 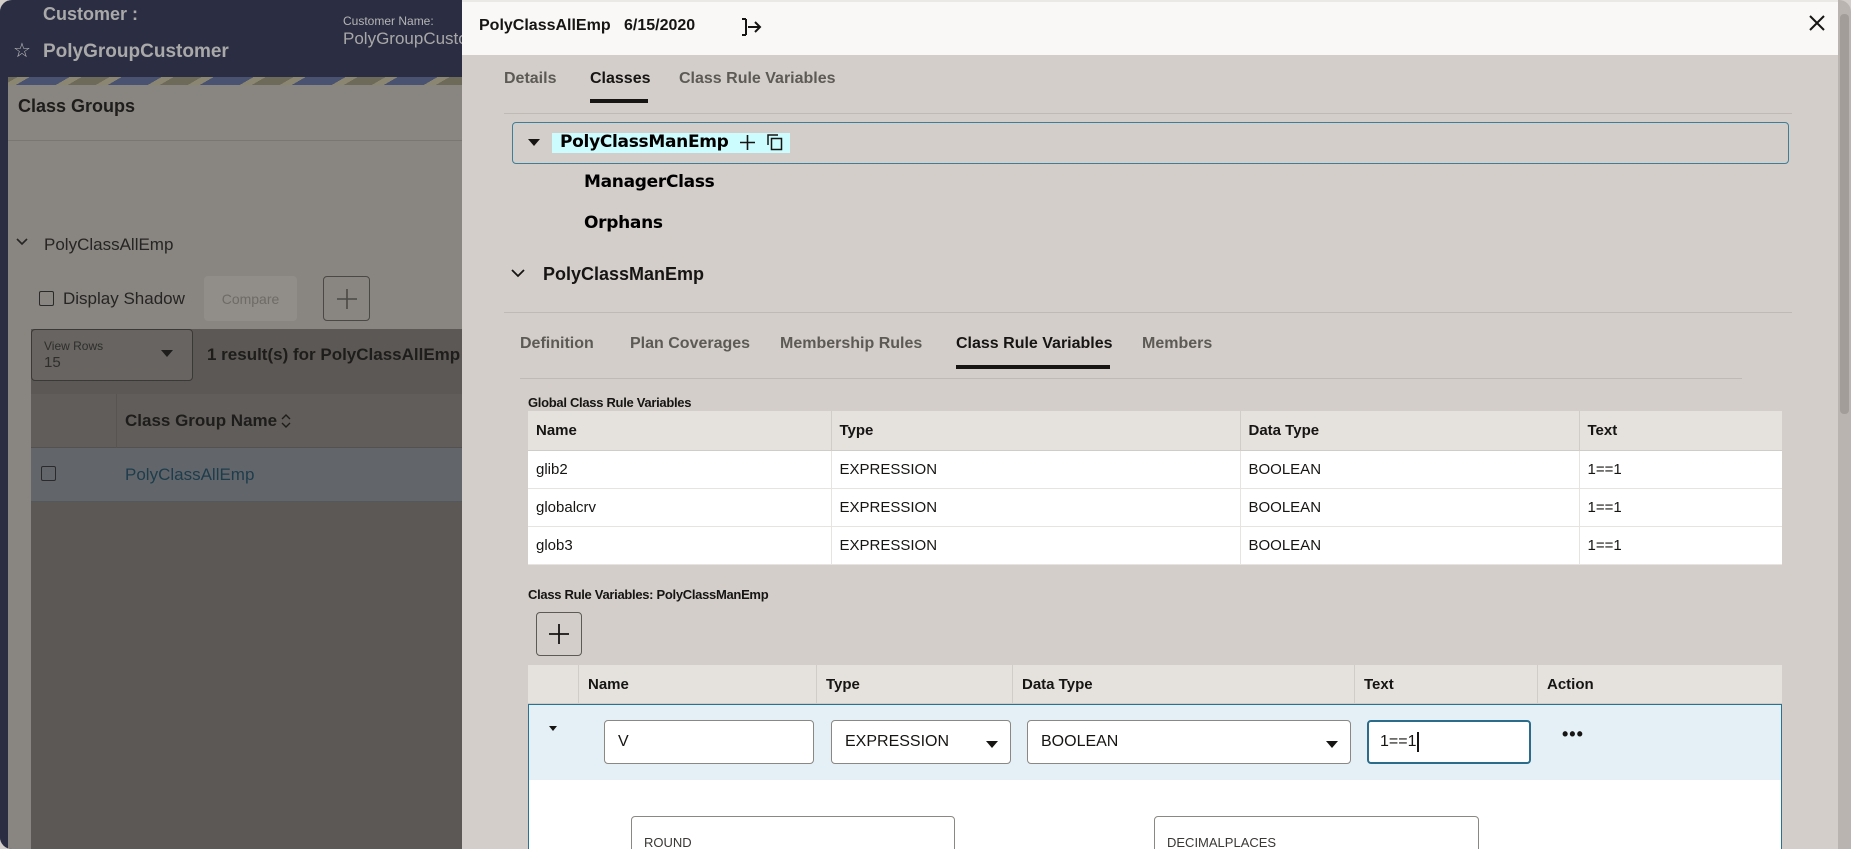 What do you see at coordinates (644, 142) in the screenshot?
I see `tree-root-node: PolyClassManEmp` at bounding box center [644, 142].